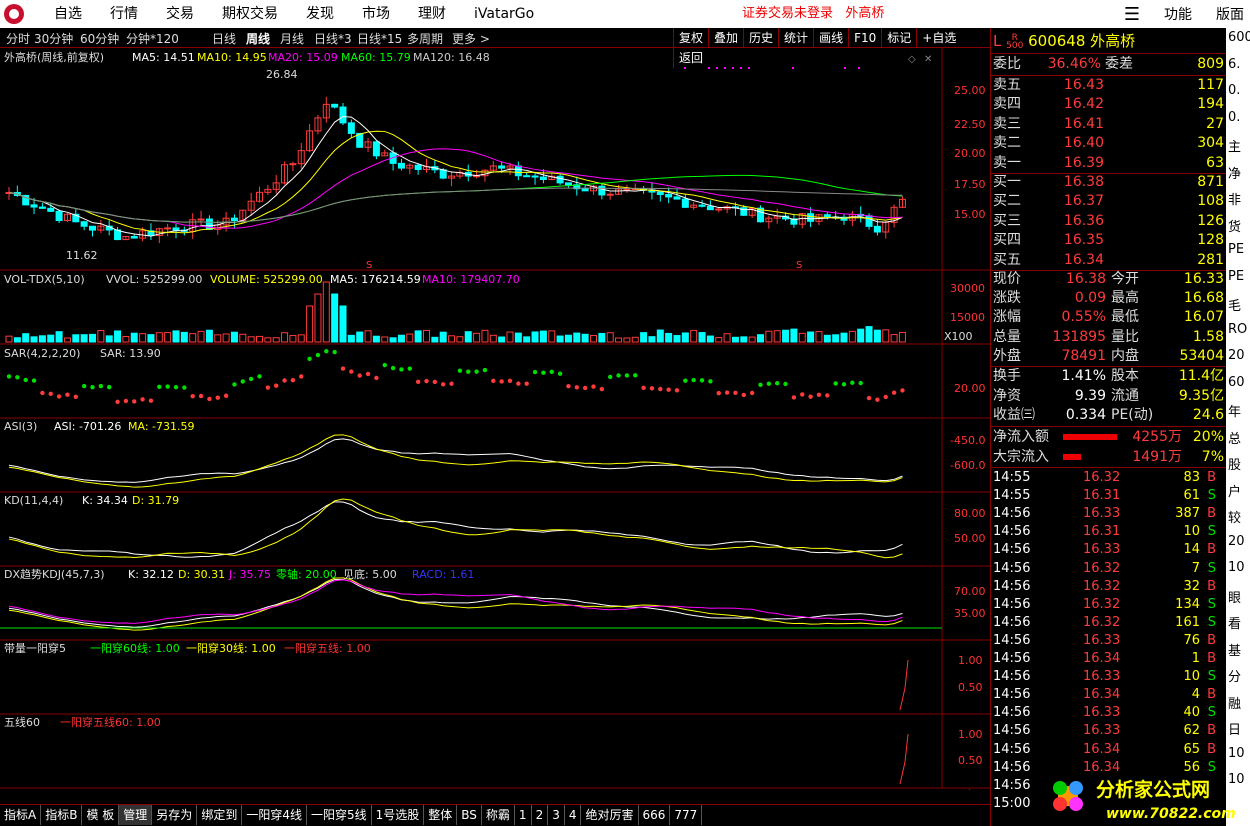 This screenshot has height=826, width=1250. I want to click on tool-f10: F10, so click(864, 38).